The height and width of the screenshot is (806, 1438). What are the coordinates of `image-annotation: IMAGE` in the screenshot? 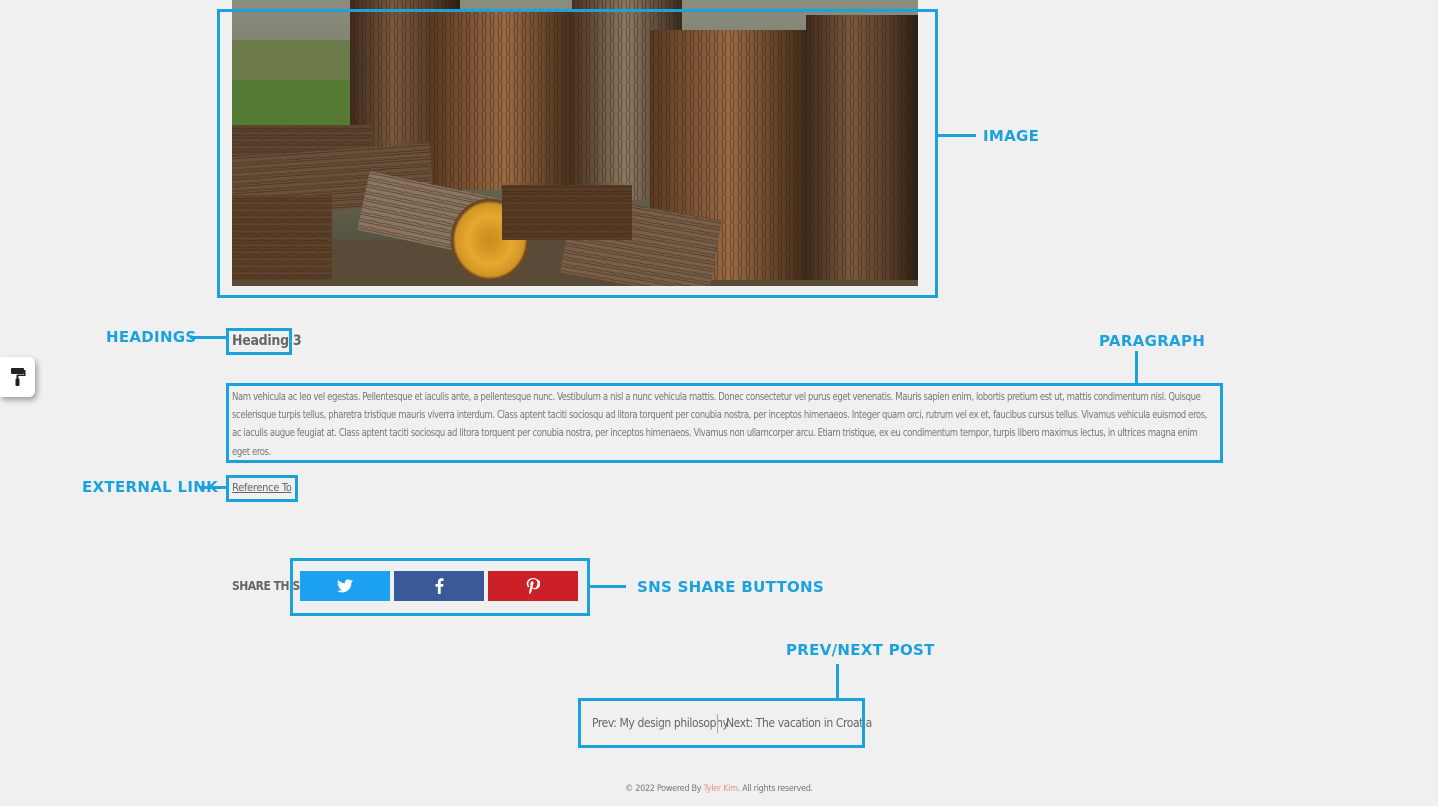 It's located at (1011, 136).